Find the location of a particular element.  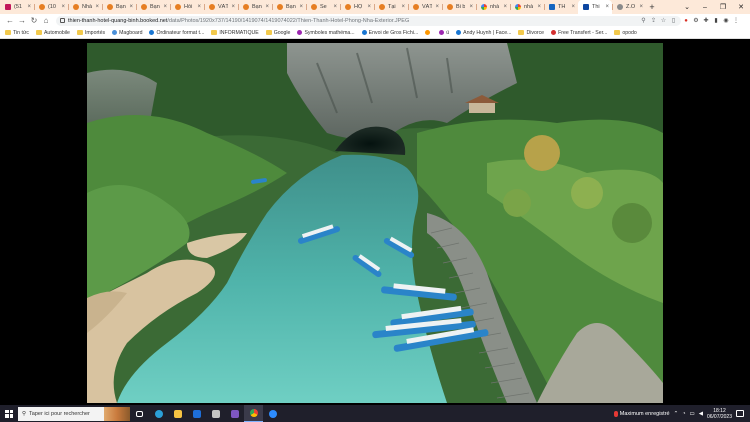

sidebar-icon: ▯ is located at coordinates (673, 20).